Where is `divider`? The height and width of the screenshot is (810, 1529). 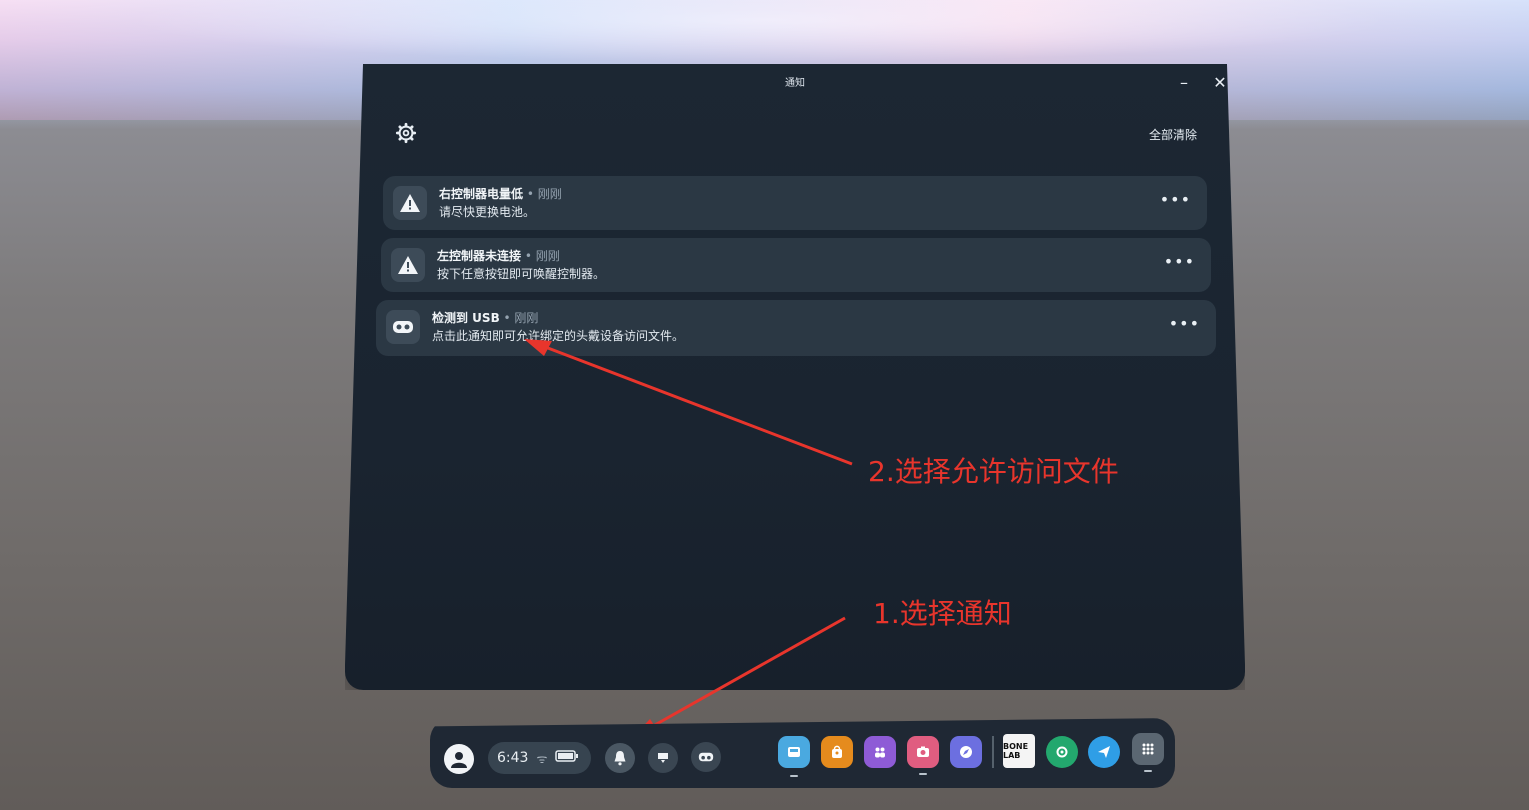
divider is located at coordinates (993, 752).